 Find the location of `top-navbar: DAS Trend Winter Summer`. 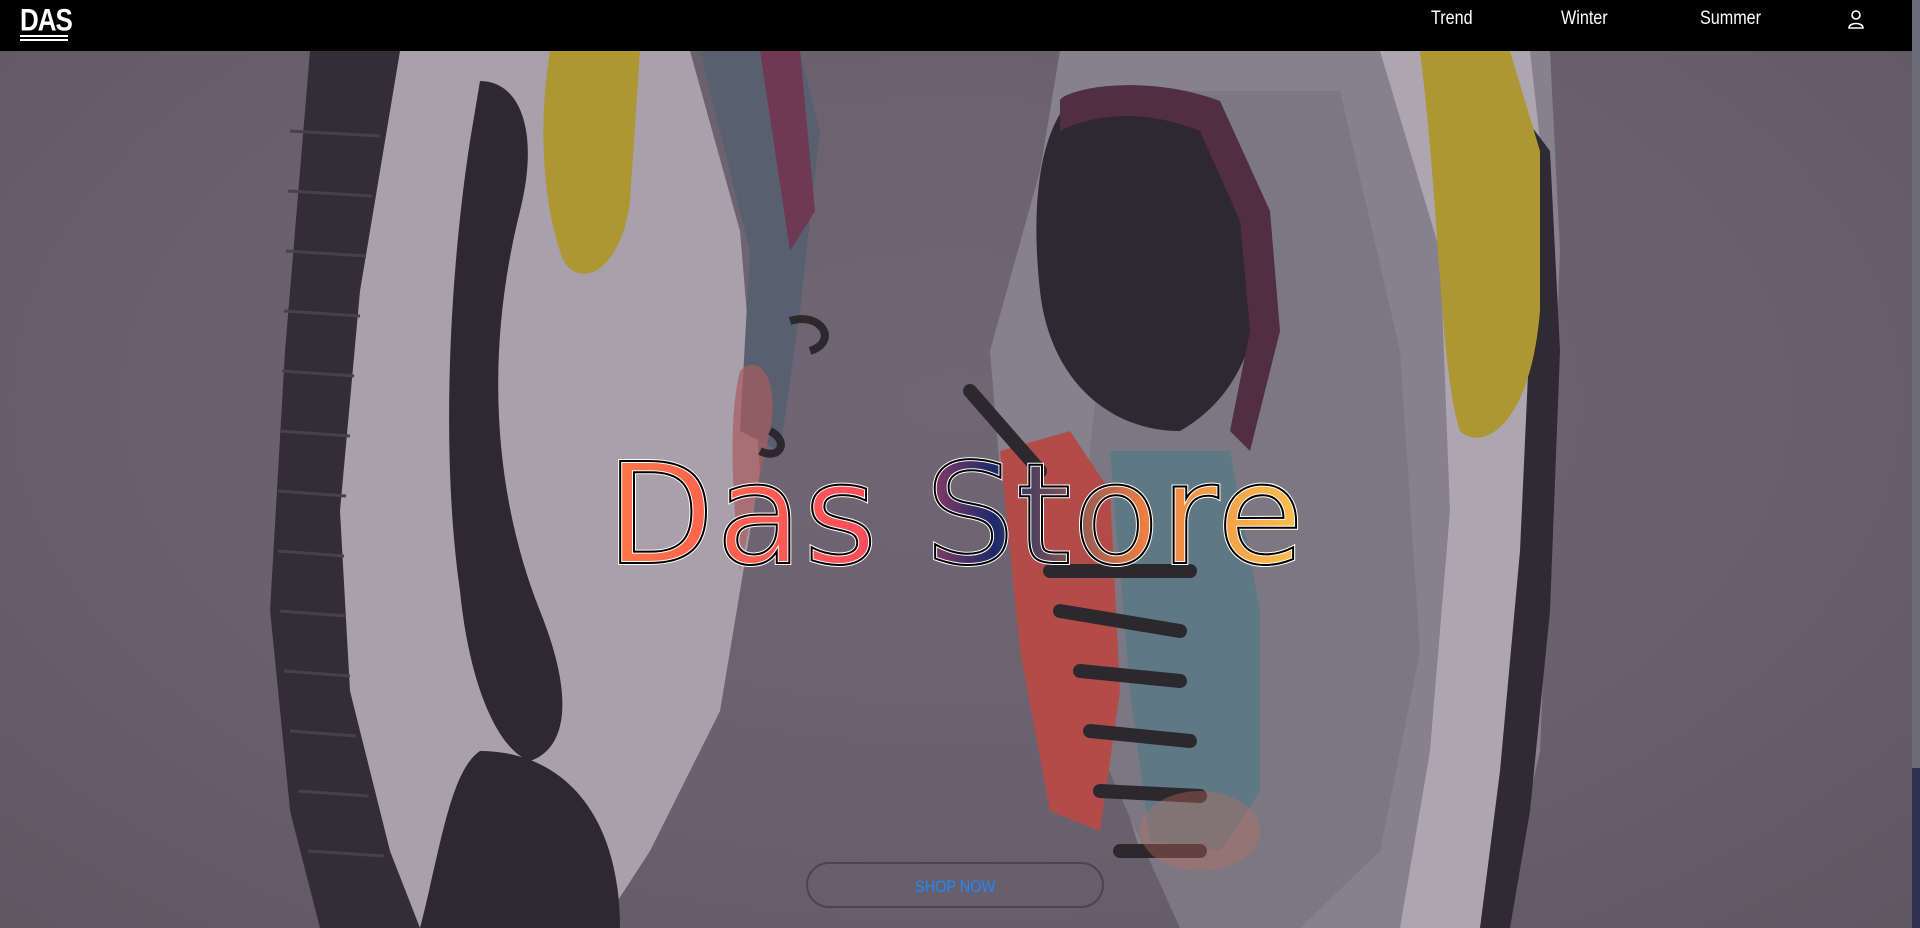

top-navbar: DAS Trend Winter Summer is located at coordinates (956, 25).